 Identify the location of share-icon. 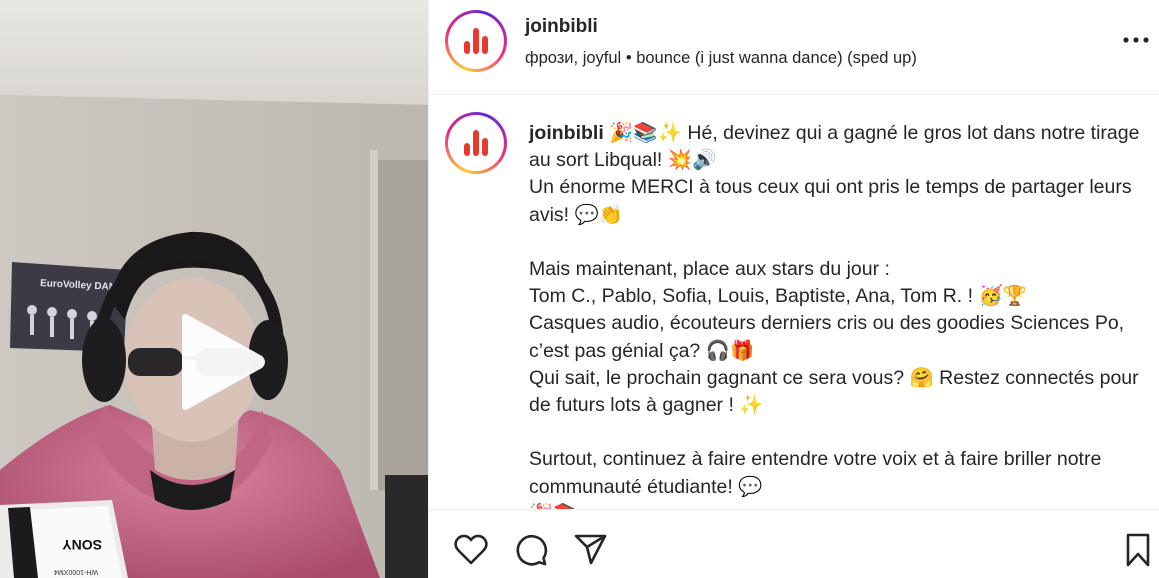
(590, 549).